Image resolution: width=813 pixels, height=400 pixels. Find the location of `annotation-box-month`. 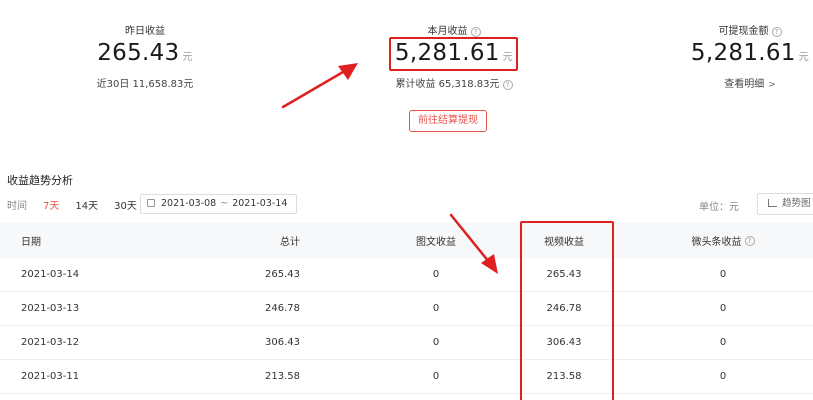

annotation-box-month is located at coordinates (453, 54).